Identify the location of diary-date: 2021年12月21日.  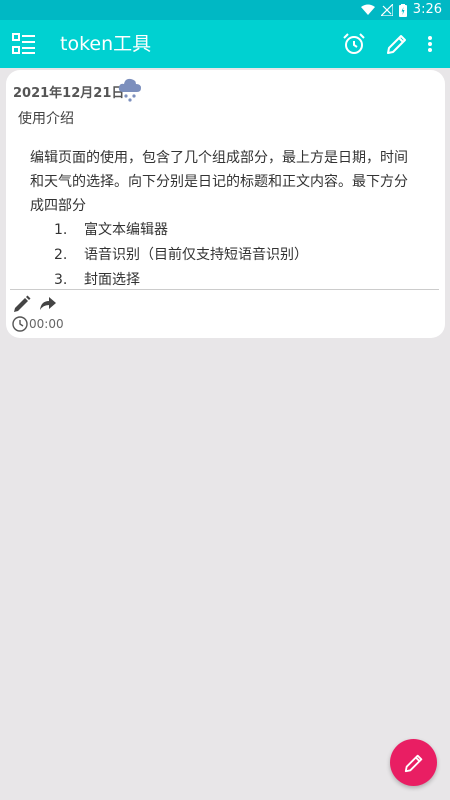
(69, 93).